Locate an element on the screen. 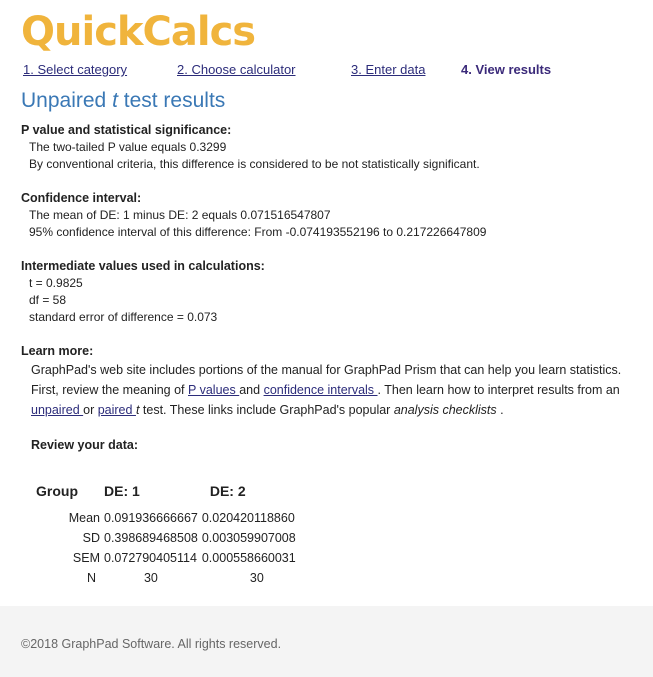 The width and height of the screenshot is (653, 677). ci-heading: Confidence interval: is located at coordinates (81, 198).